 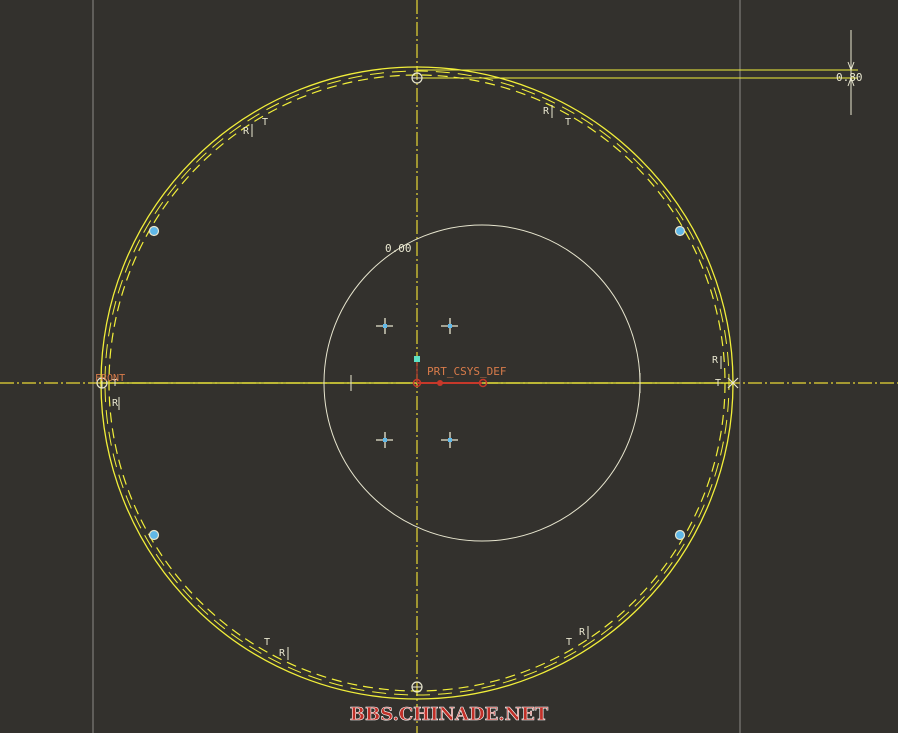 I want to click on sketch-point-upper-right, so click(x=449, y=326).